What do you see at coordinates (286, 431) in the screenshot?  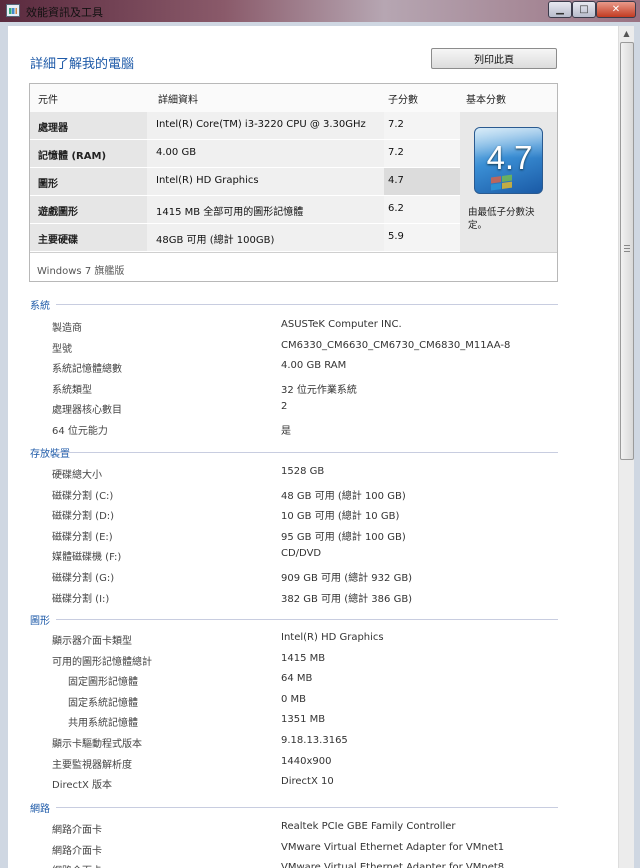 I see `property-value: 是` at bounding box center [286, 431].